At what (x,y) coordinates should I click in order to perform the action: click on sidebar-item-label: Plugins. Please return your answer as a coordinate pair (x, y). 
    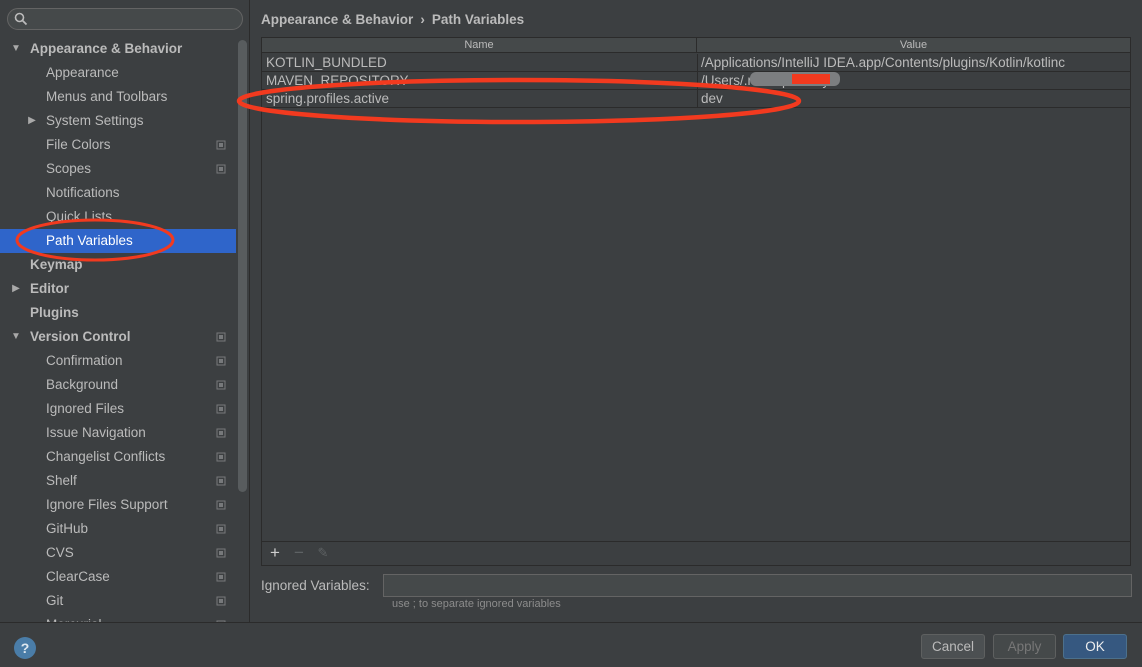
    Looking at the image, I should click on (54, 312).